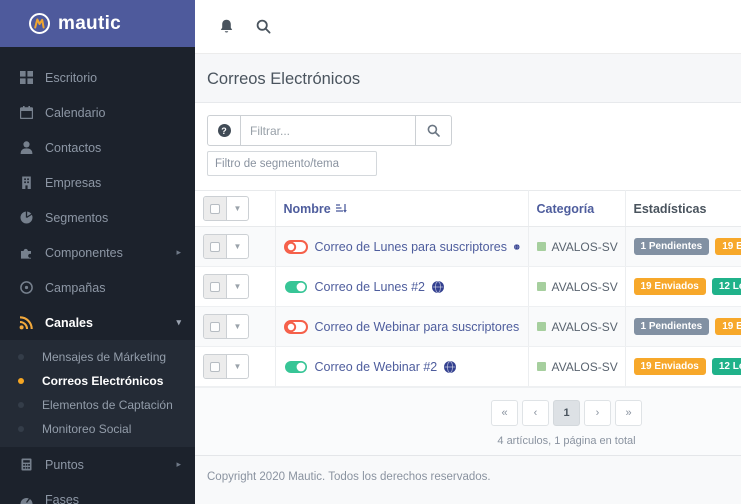 This screenshot has height=504, width=741. I want to click on building-icon, so click(26, 182).